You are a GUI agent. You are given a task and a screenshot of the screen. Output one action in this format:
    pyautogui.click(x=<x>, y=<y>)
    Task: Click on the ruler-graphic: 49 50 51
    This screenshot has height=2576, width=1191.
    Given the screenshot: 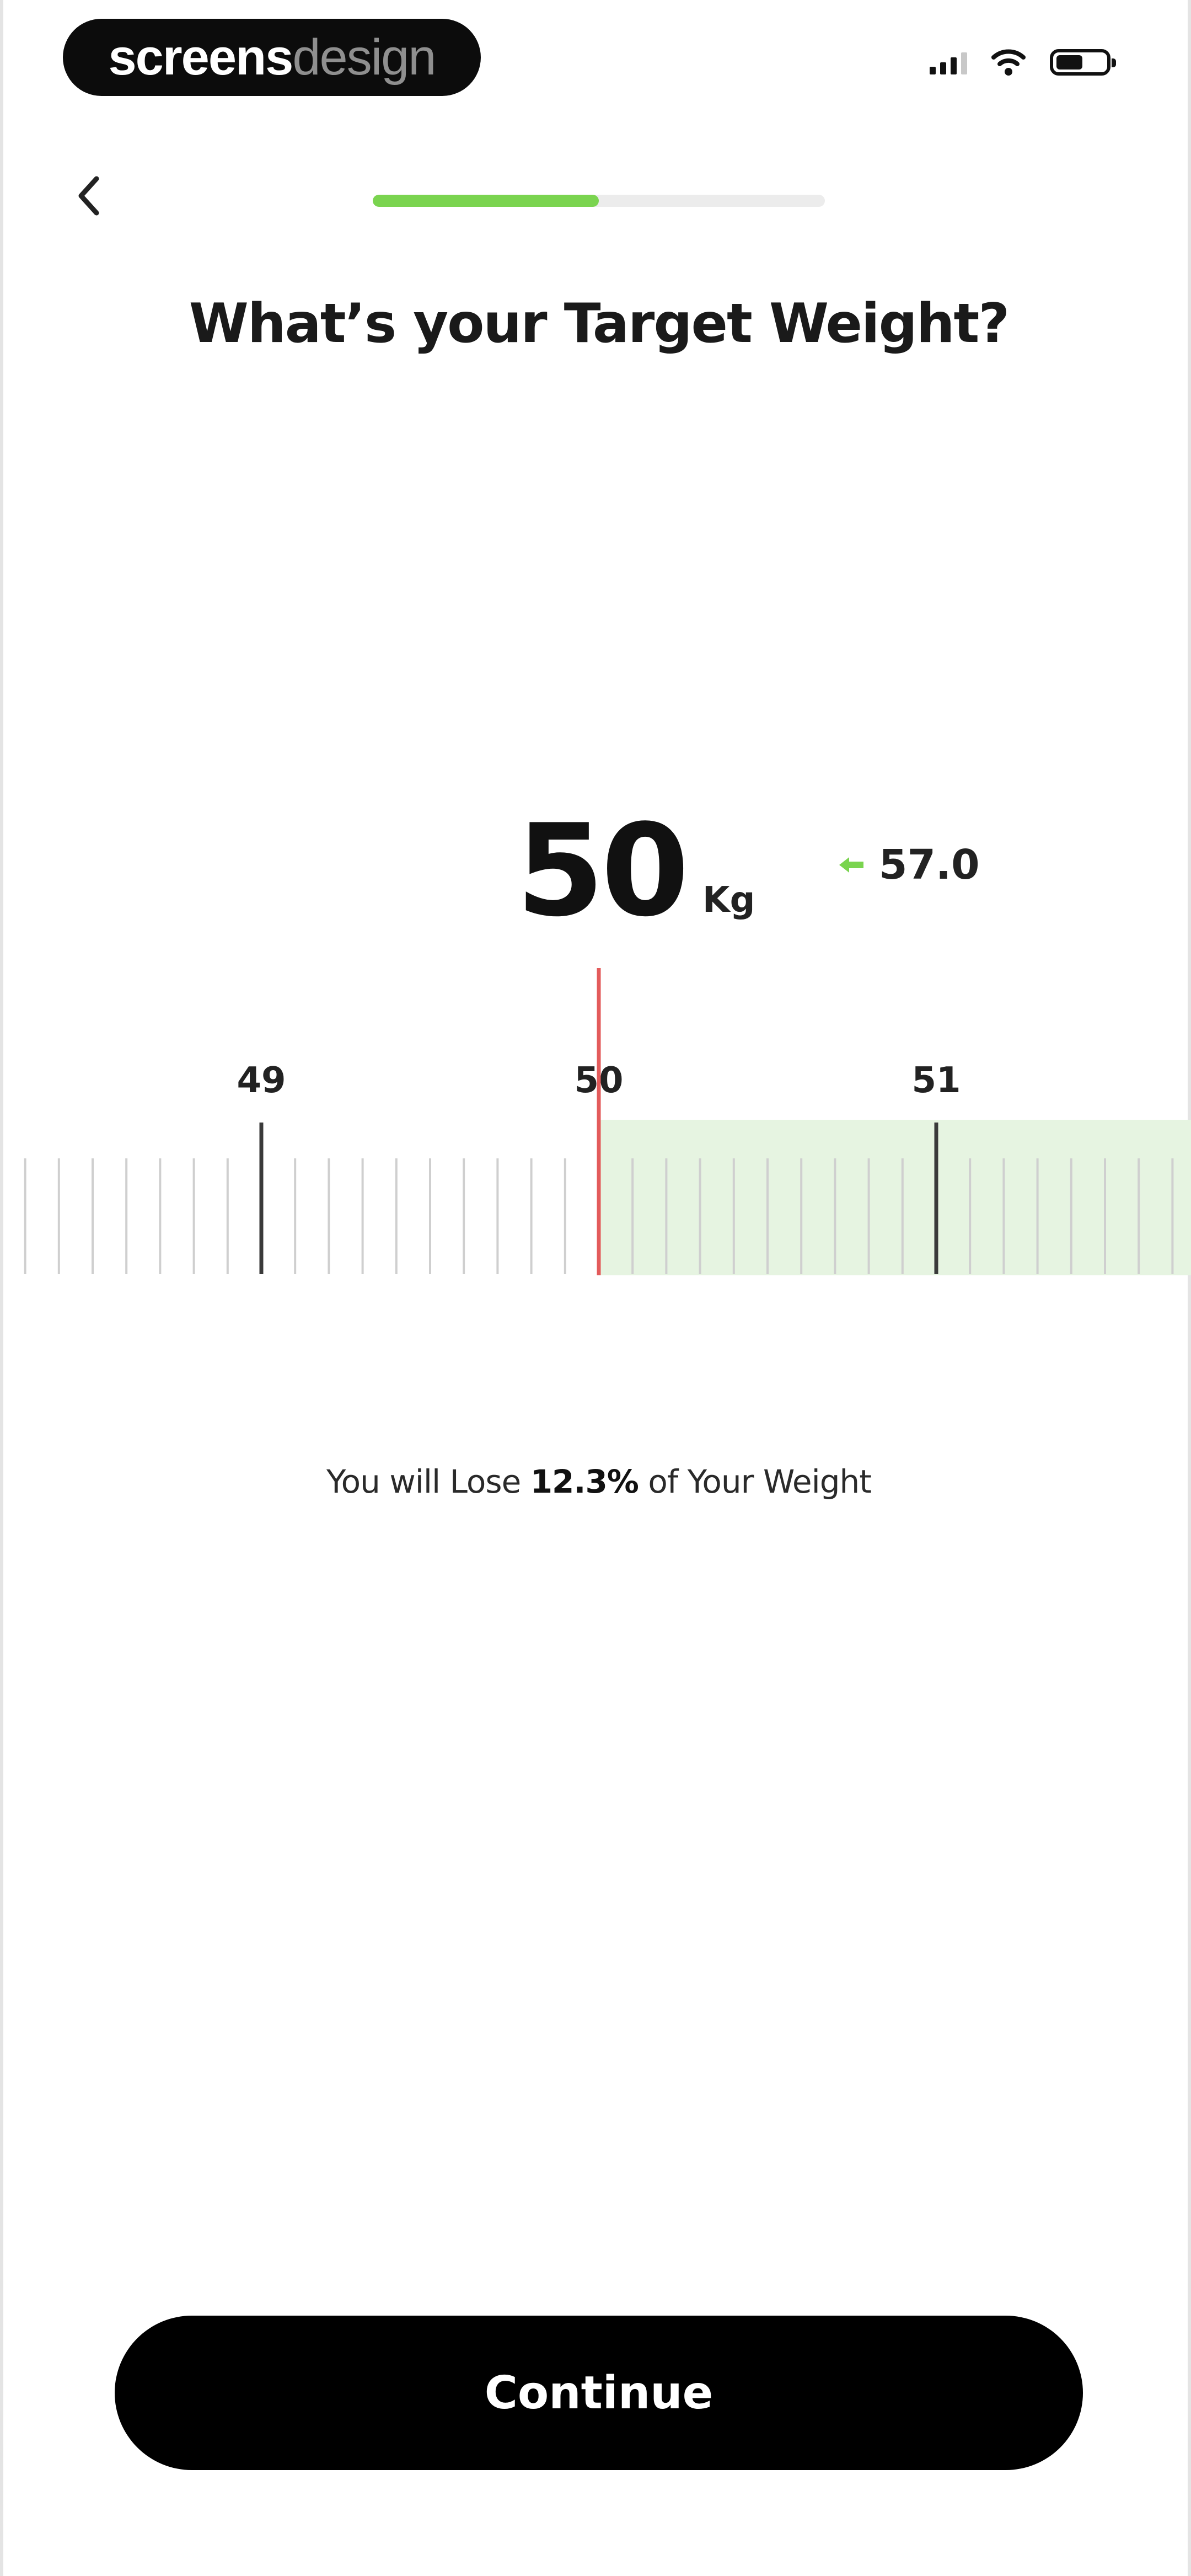 What is the action you would take?
    pyautogui.click(x=597, y=1120)
    